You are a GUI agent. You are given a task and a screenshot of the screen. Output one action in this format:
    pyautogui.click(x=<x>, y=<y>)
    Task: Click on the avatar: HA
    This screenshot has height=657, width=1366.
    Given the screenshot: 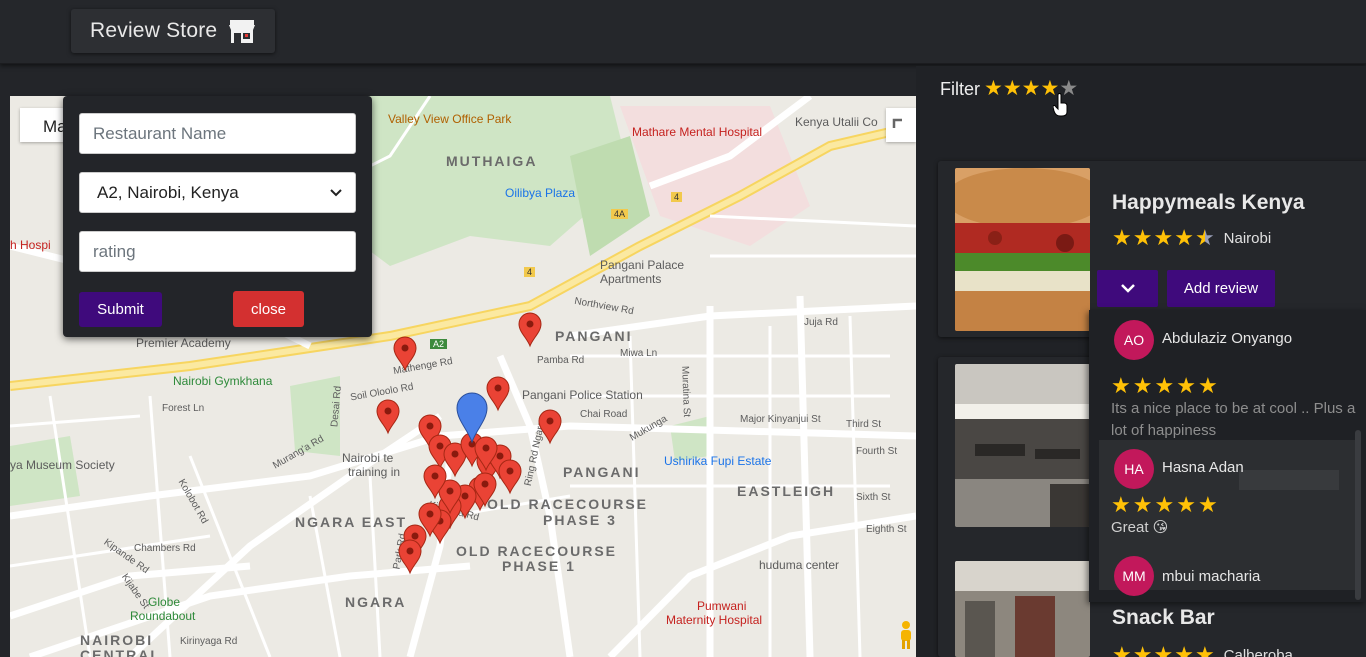 What is the action you would take?
    pyautogui.click(x=1134, y=469)
    